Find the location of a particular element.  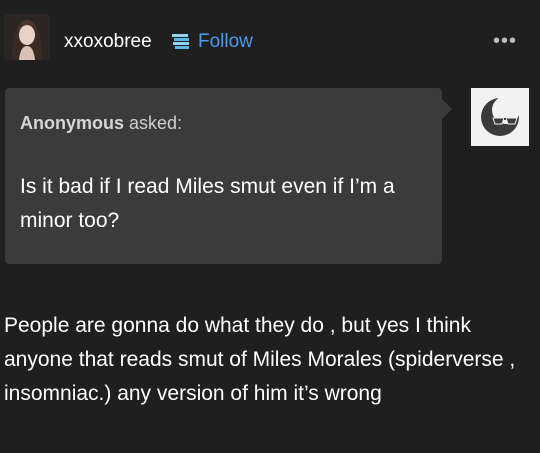

asker-line: Anonymous asked: is located at coordinates (101, 123).